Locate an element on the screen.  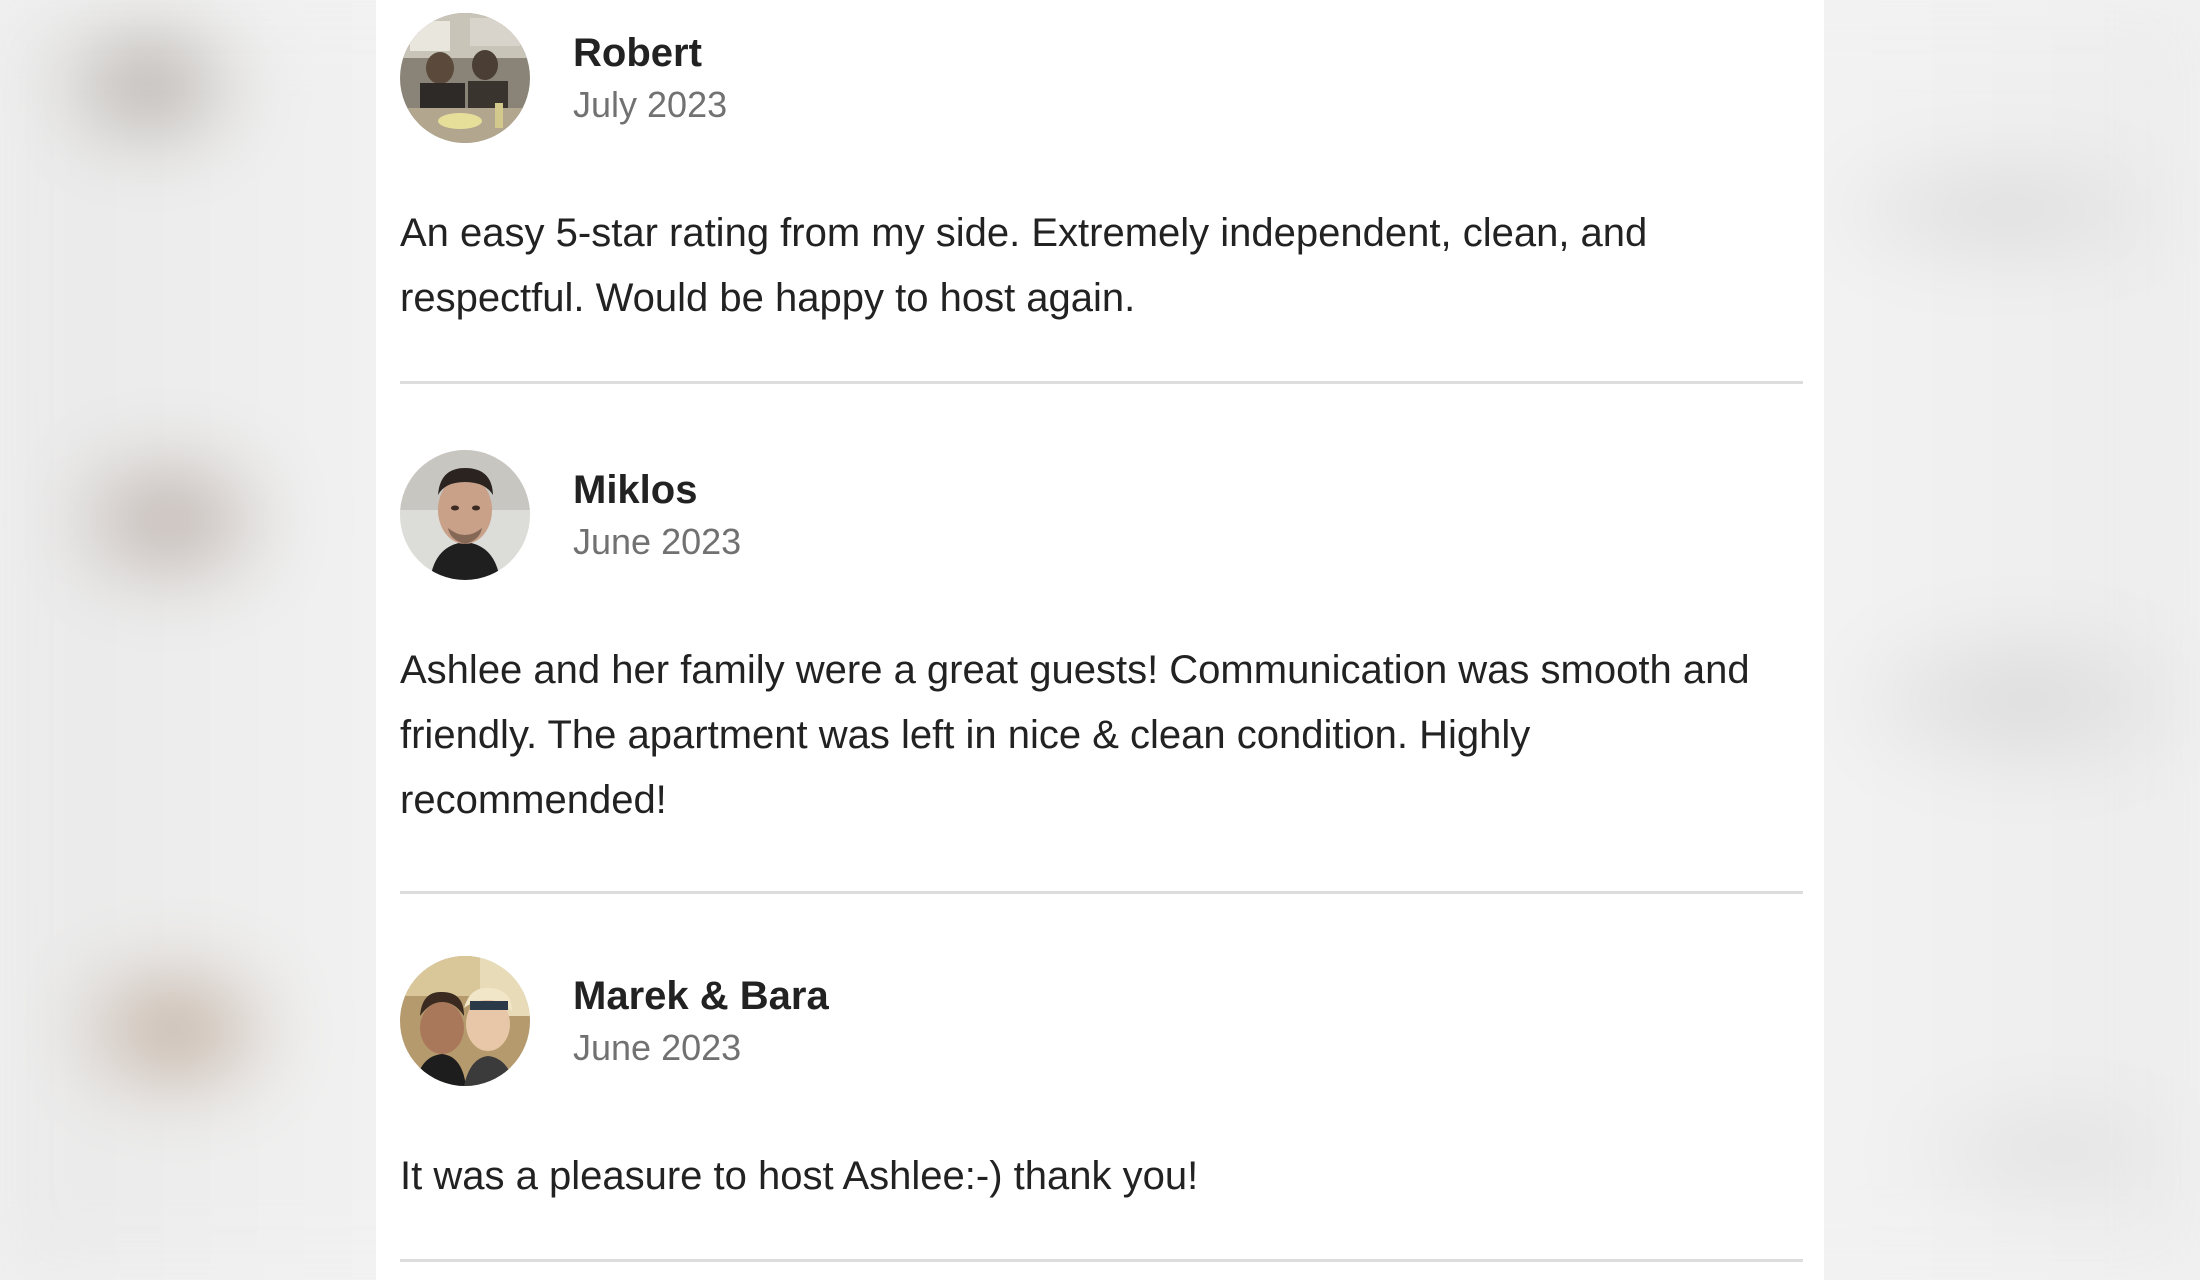
reviewer-name: Miklos is located at coordinates (635, 490).